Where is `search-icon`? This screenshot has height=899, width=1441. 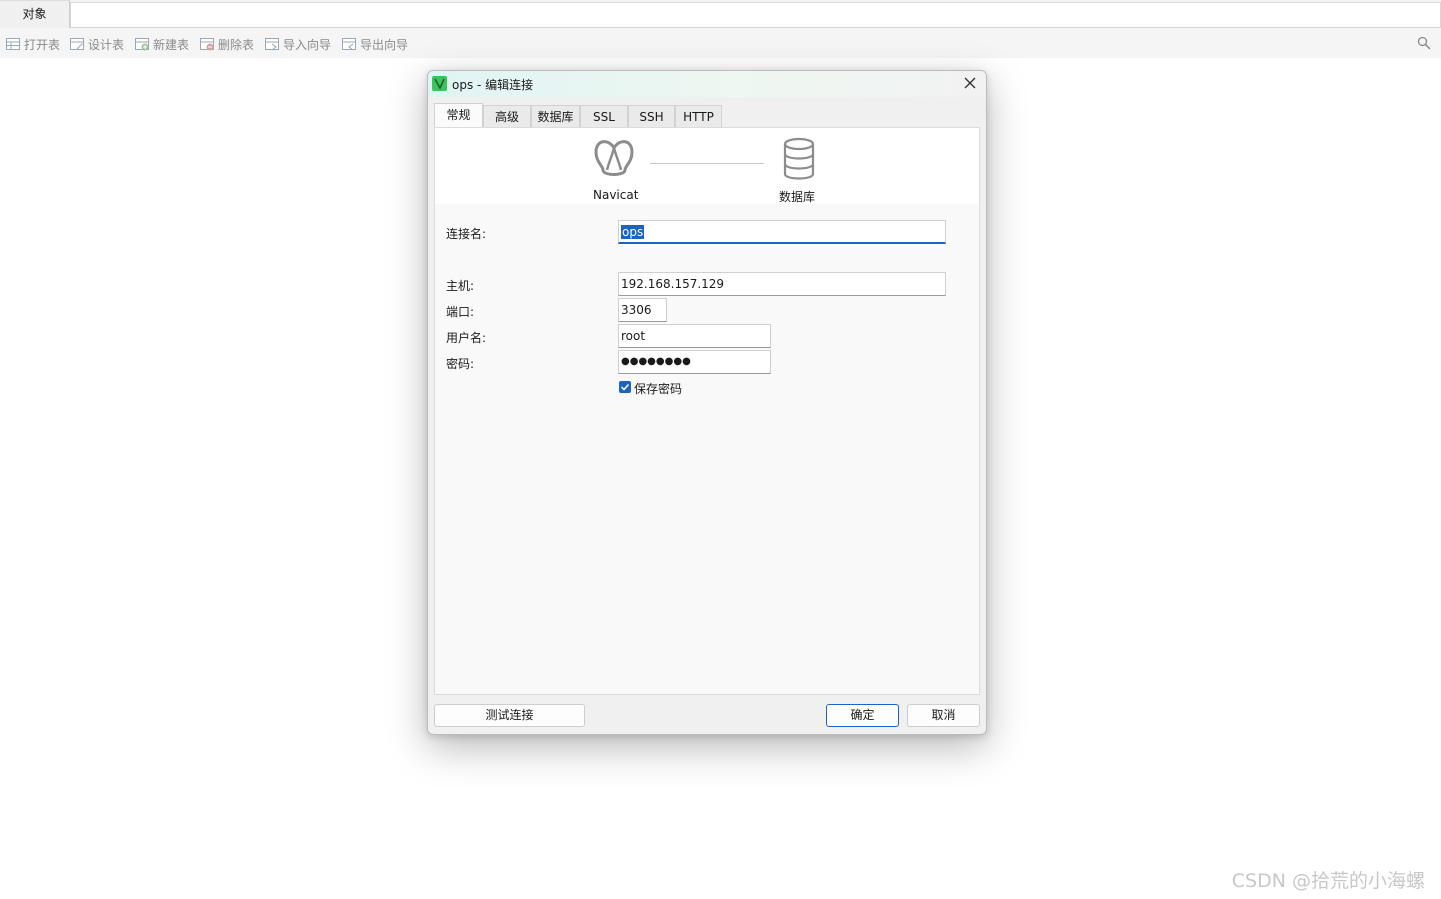 search-icon is located at coordinates (1424, 43).